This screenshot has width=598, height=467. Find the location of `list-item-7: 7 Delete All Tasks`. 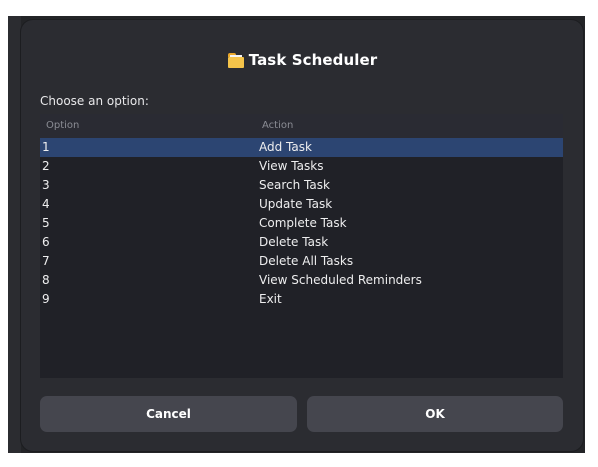

list-item-7: 7 Delete All Tasks is located at coordinates (301, 261).